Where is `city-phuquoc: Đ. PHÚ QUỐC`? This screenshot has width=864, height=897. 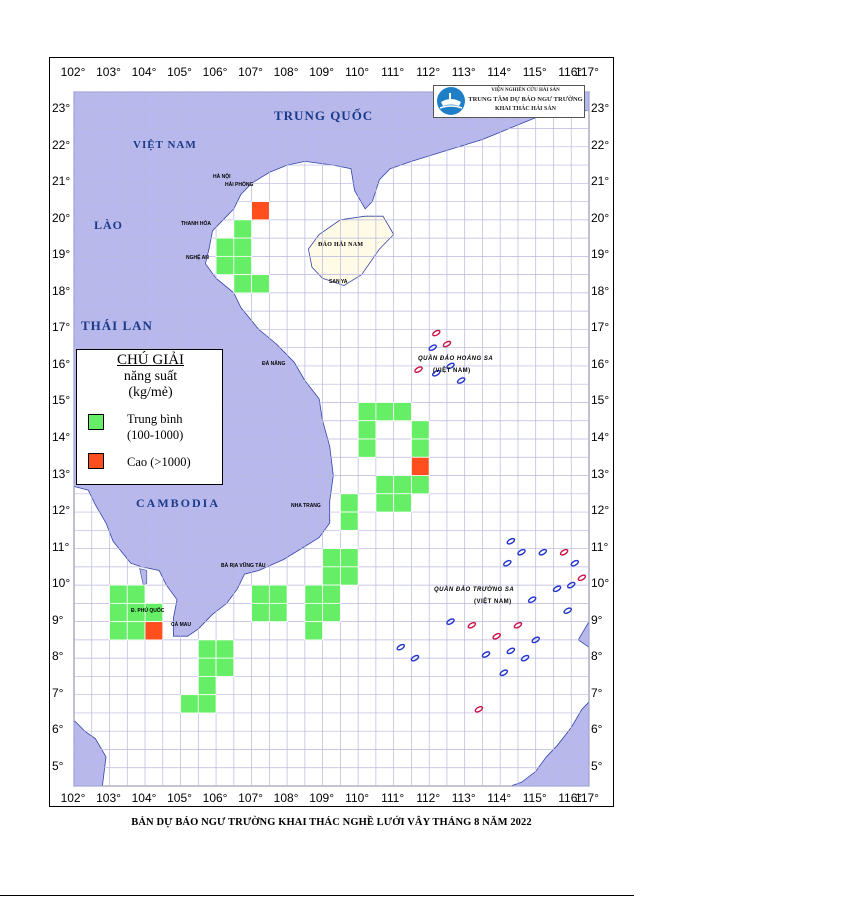
city-phuquoc: Đ. PHÚ QUỐC is located at coordinates (148, 611).